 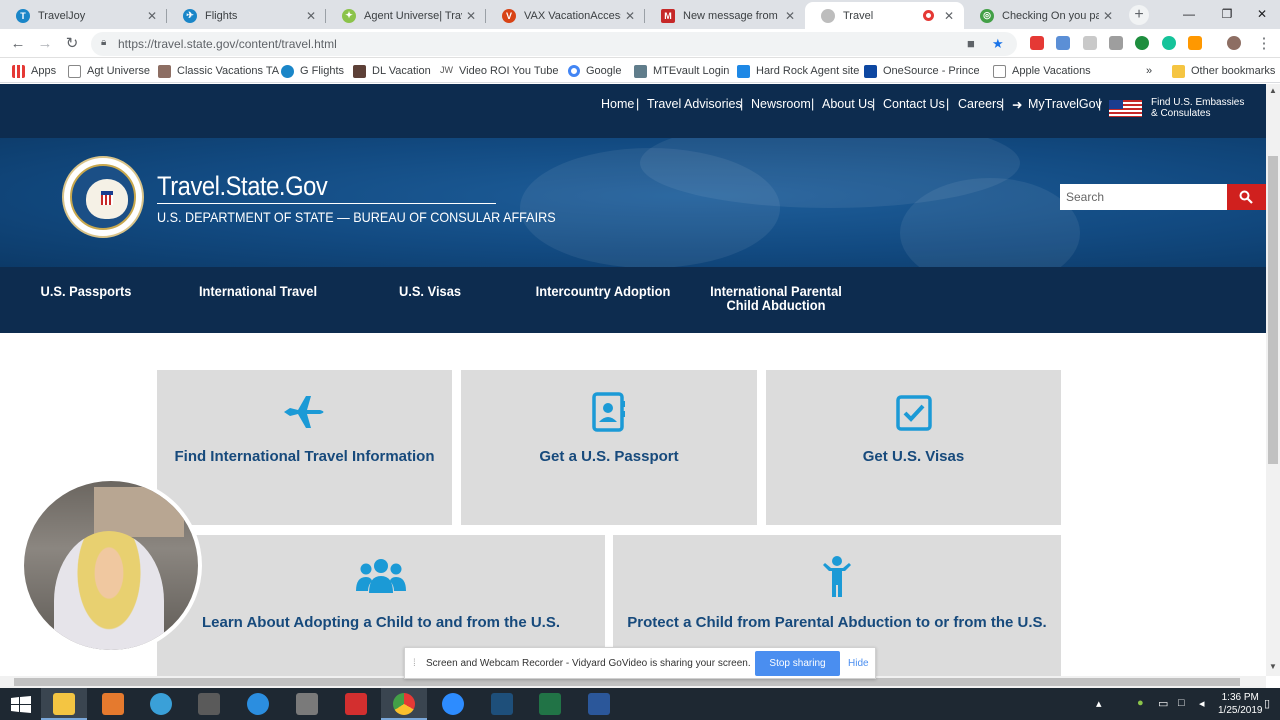 I want to click on extension-people-icon, so click(x=1063, y=43).